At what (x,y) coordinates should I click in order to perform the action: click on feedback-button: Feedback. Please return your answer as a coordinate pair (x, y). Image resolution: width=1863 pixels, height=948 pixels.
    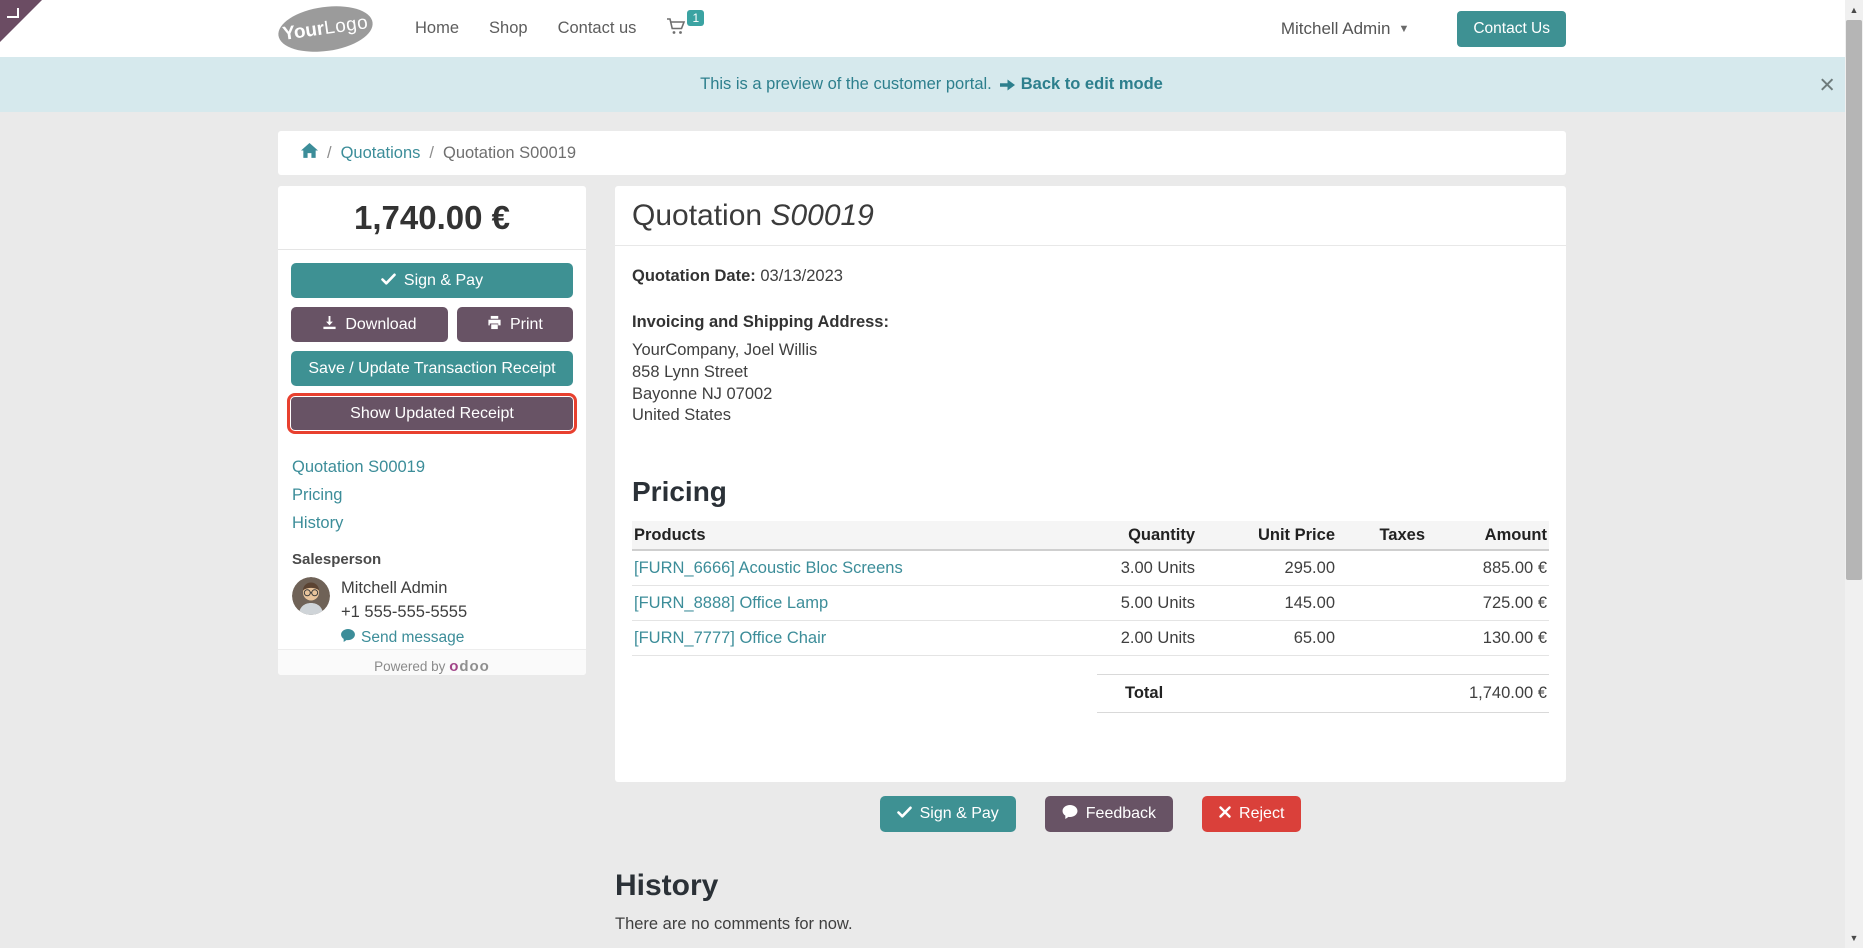
    Looking at the image, I should click on (1109, 814).